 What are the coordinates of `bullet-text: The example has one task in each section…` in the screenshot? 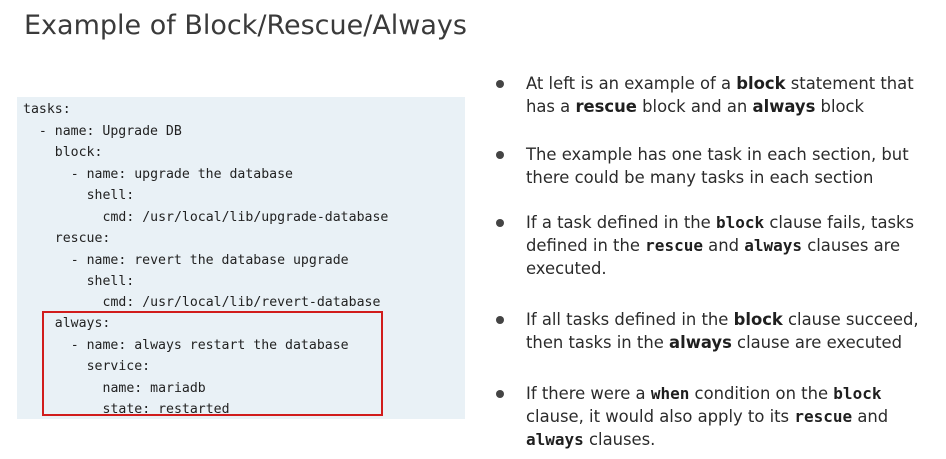 It's located at (731, 166).